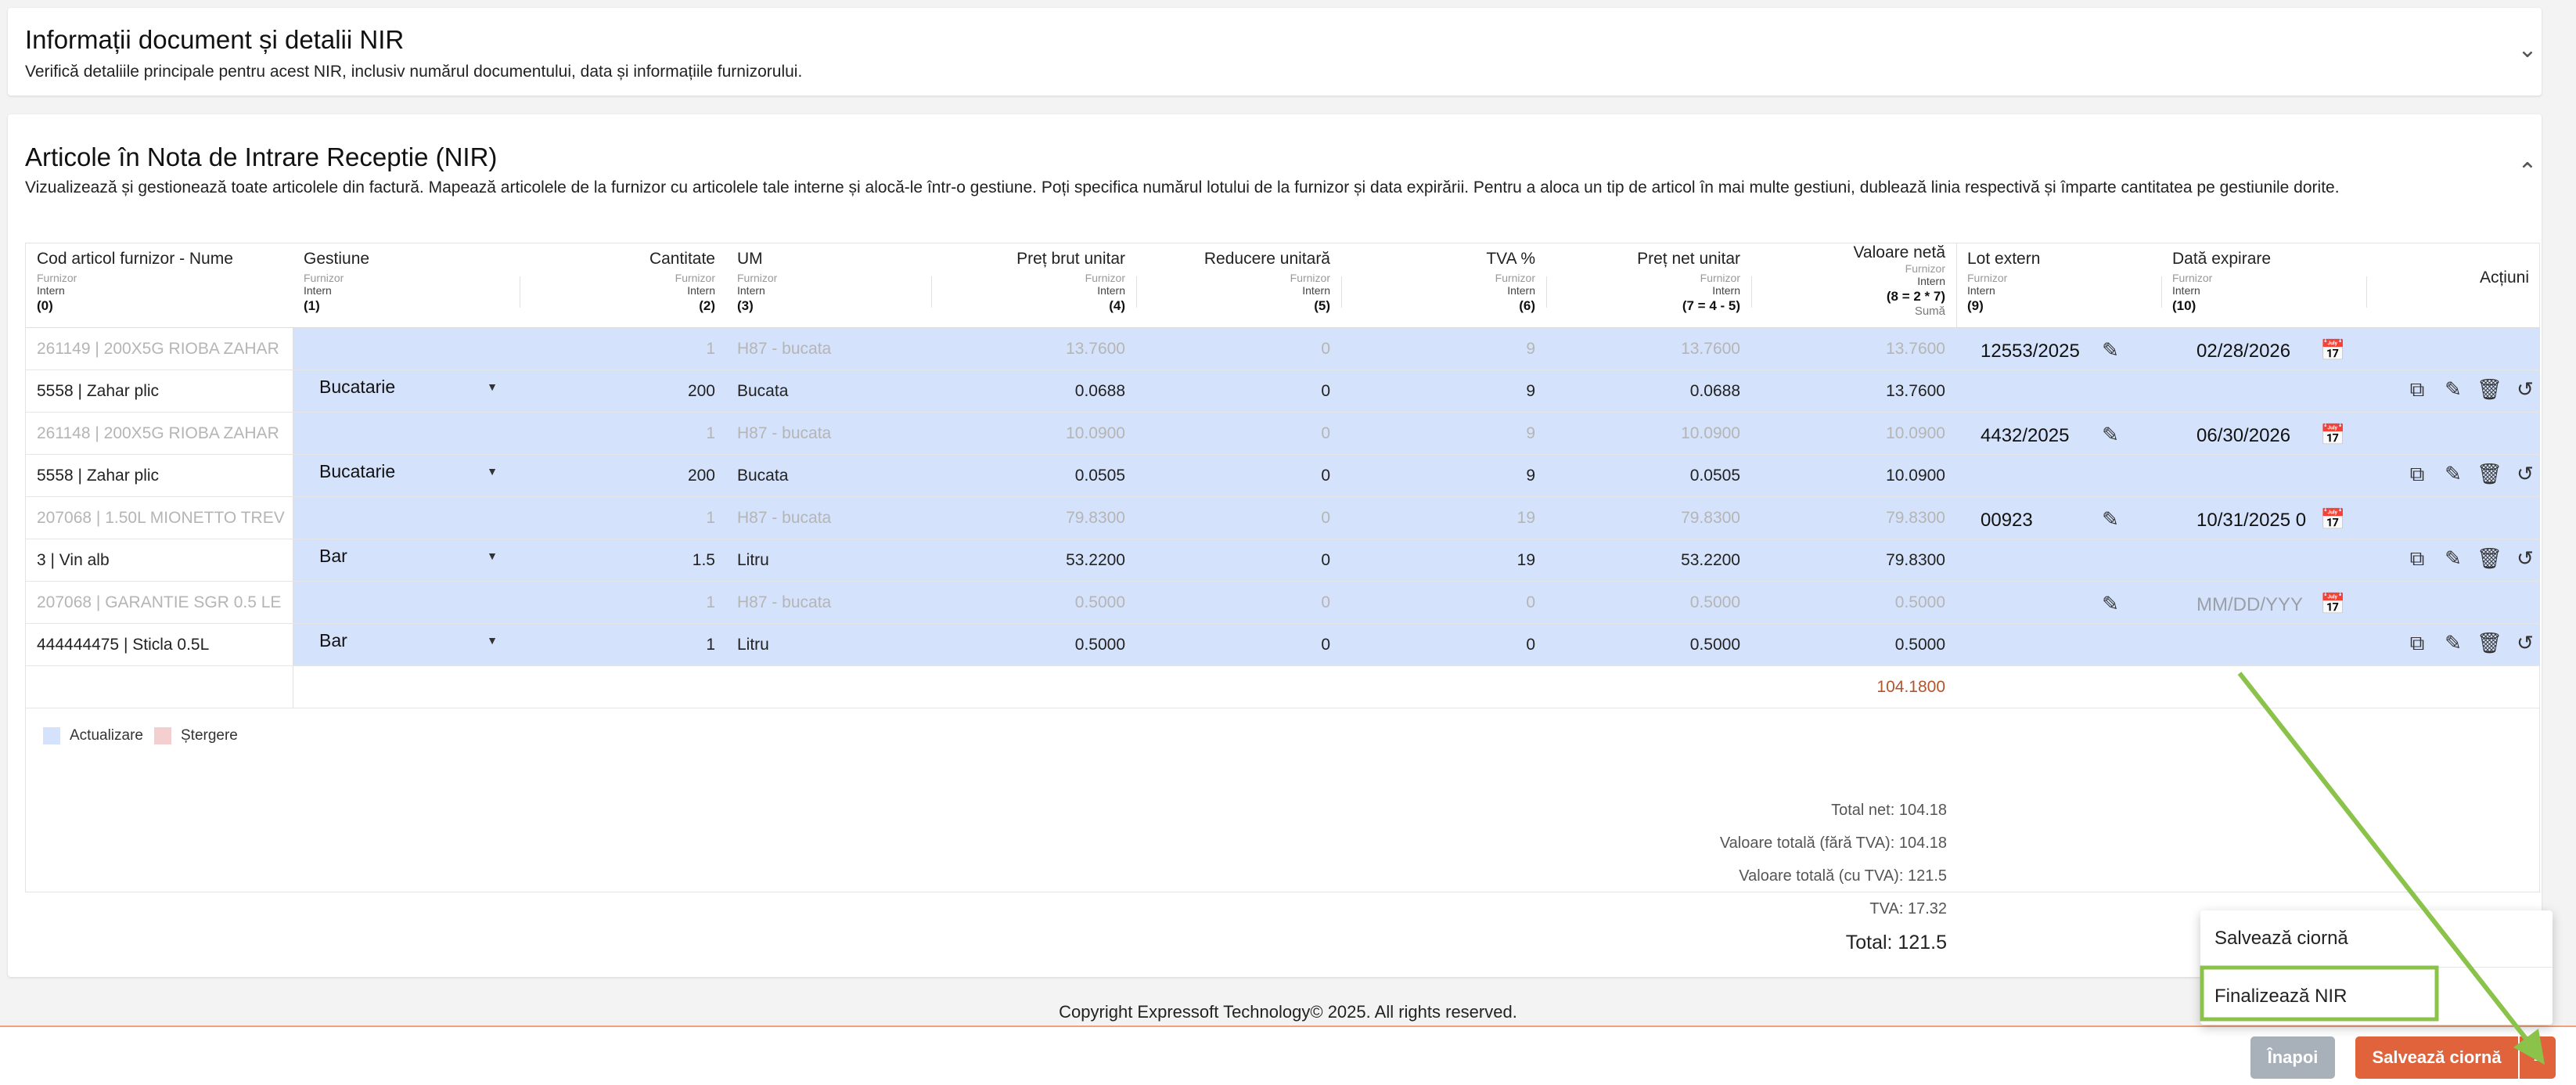 This screenshot has width=2576, height=1085. Describe the element at coordinates (2255, 351) in the screenshot. I see `expiry-date-input: 02/28/2026` at that location.